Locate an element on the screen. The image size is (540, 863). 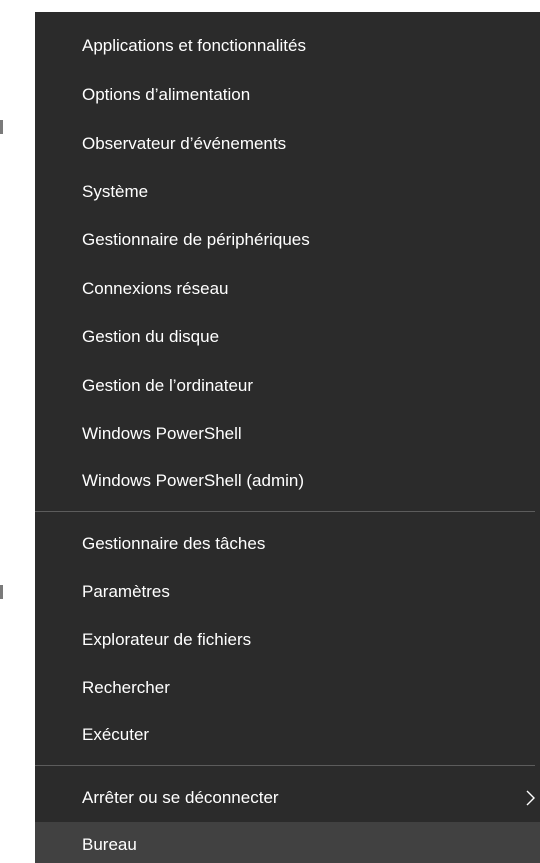
menu-item-label: Arrêter ou se déconnecter is located at coordinates (180, 797).